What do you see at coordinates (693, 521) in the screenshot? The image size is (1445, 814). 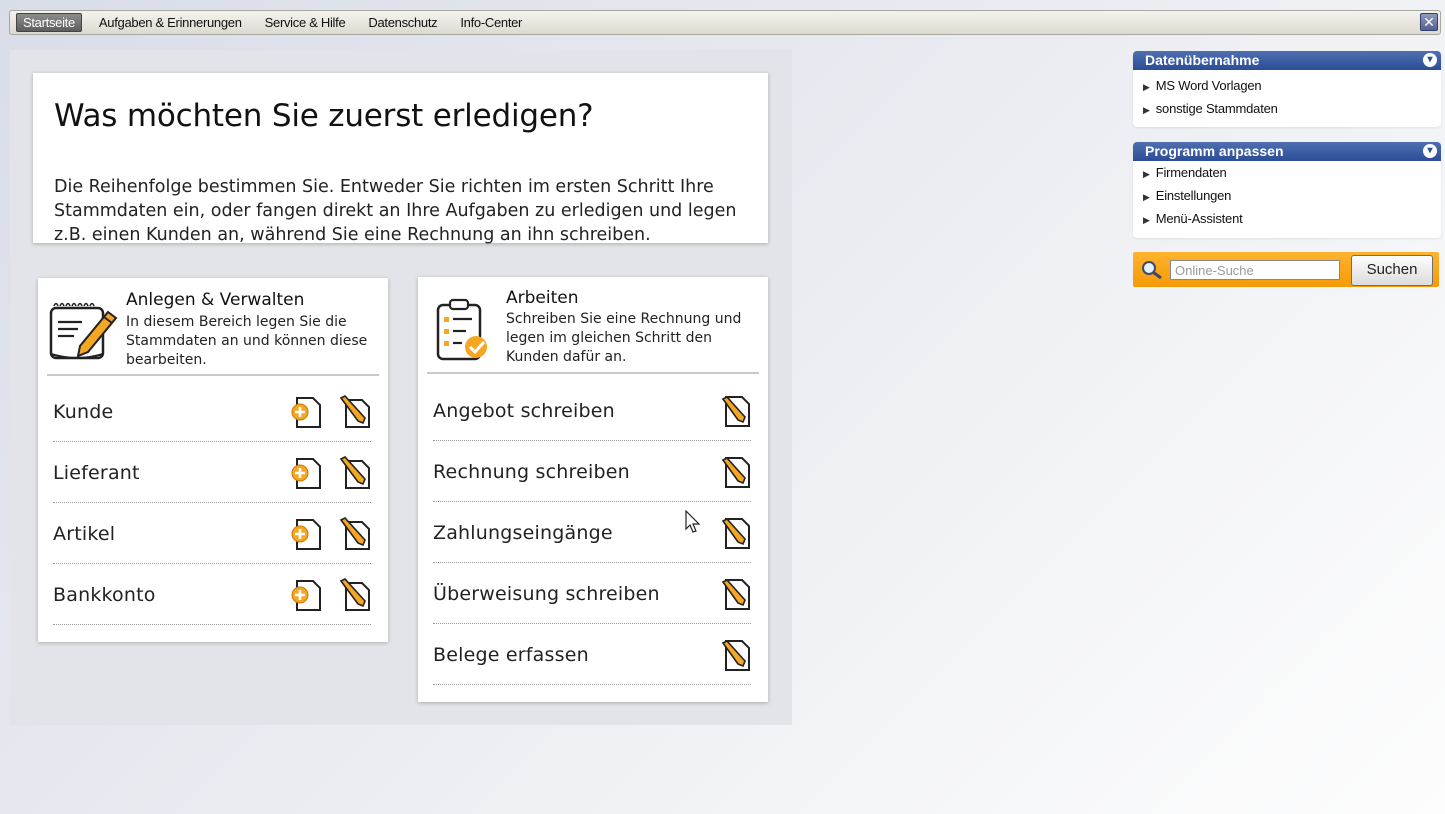 I see `mouse-cursor-icon` at bounding box center [693, 521].